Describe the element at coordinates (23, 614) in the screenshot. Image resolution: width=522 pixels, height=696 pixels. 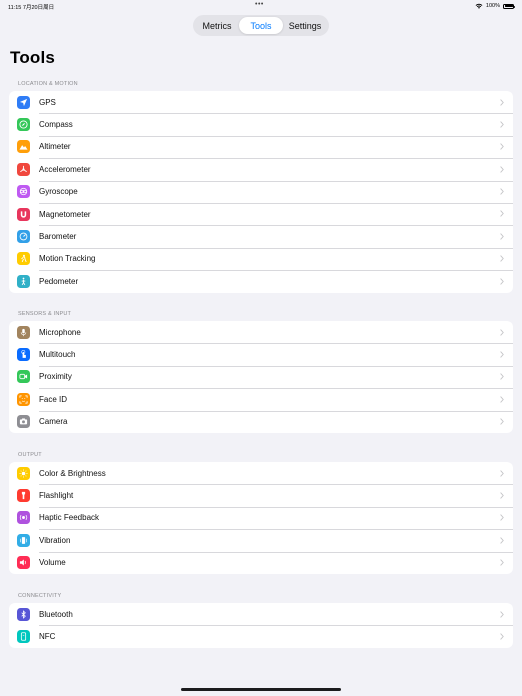
I see `bluetooth-icon` at that location.